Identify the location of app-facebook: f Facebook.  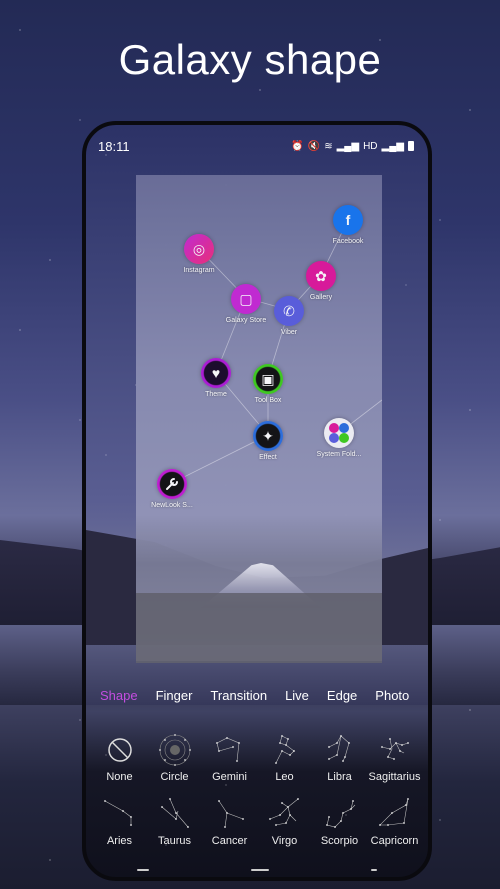
(348, 225).